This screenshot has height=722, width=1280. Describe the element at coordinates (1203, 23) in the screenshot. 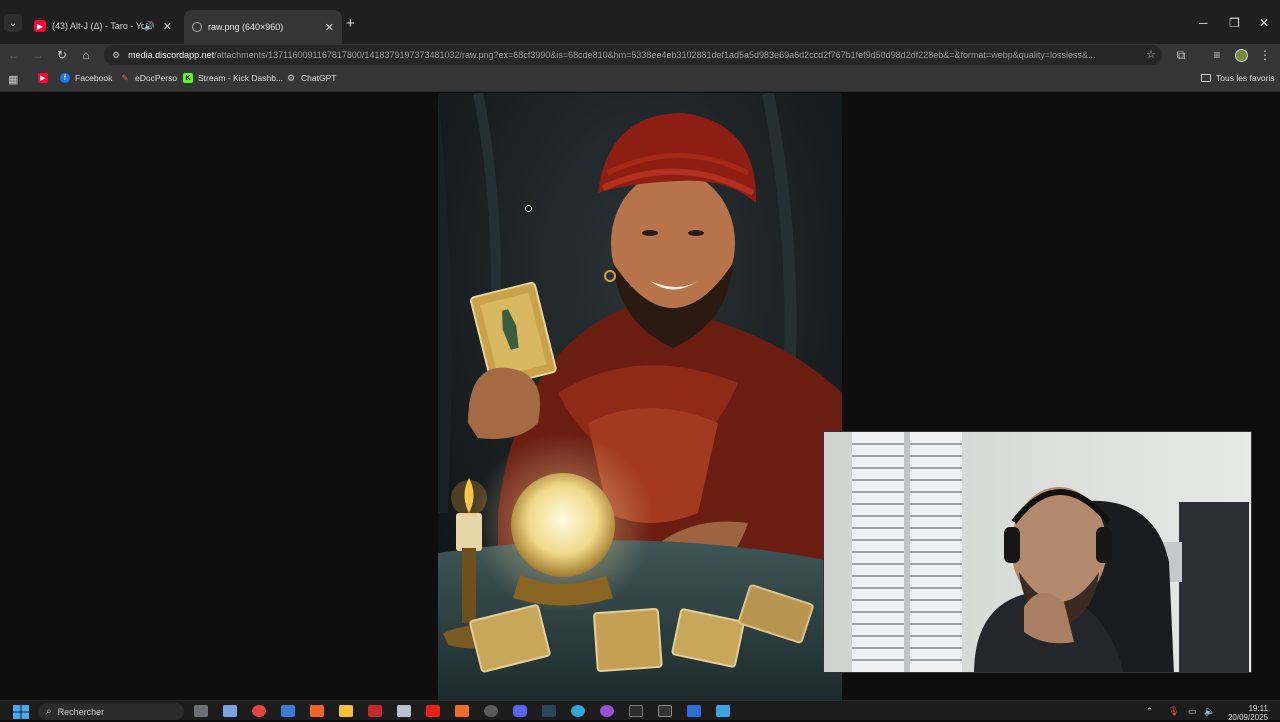

I see `minimize-icon: ─` at that location.